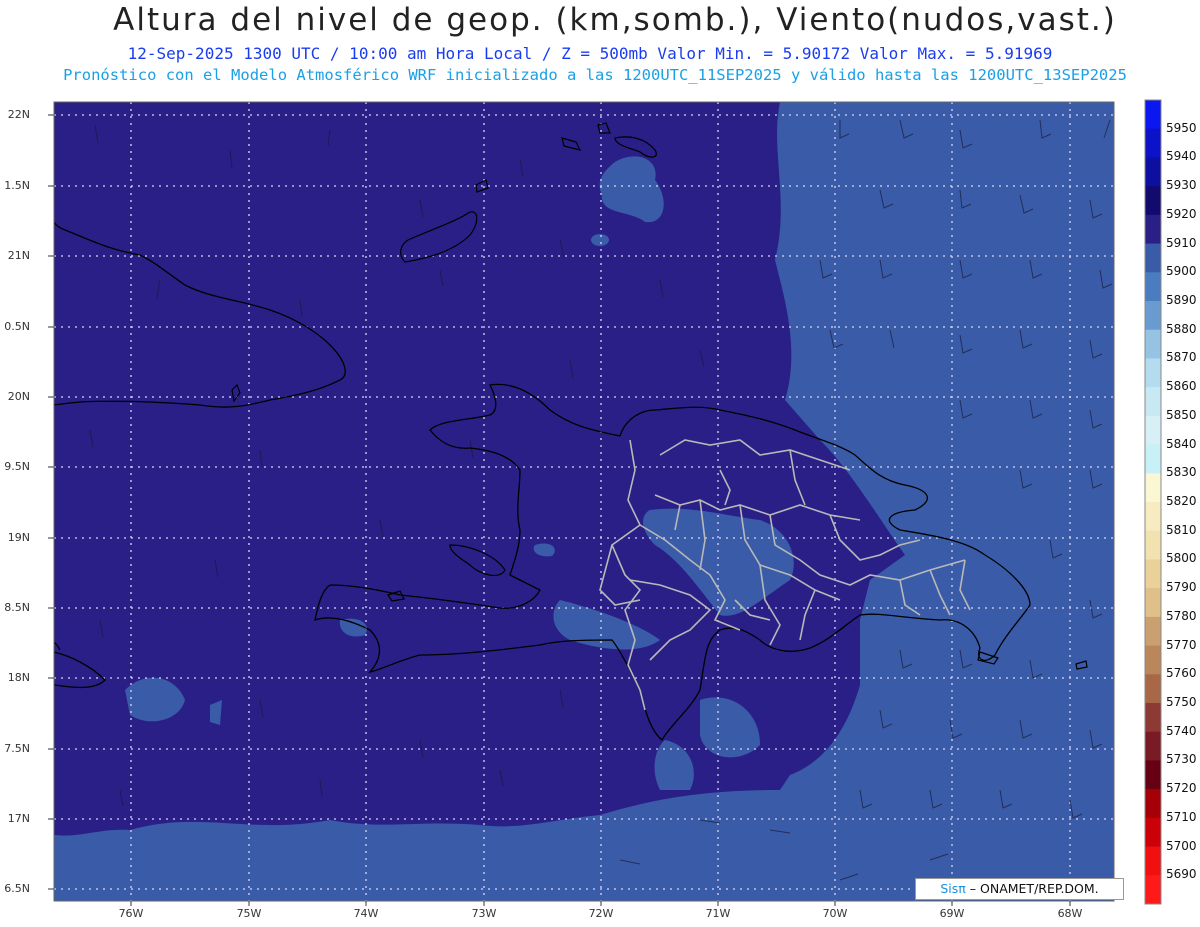  Describe the element at coordinates (952, 913) in the screenshot. I see `lon-label: 69W` at that location.